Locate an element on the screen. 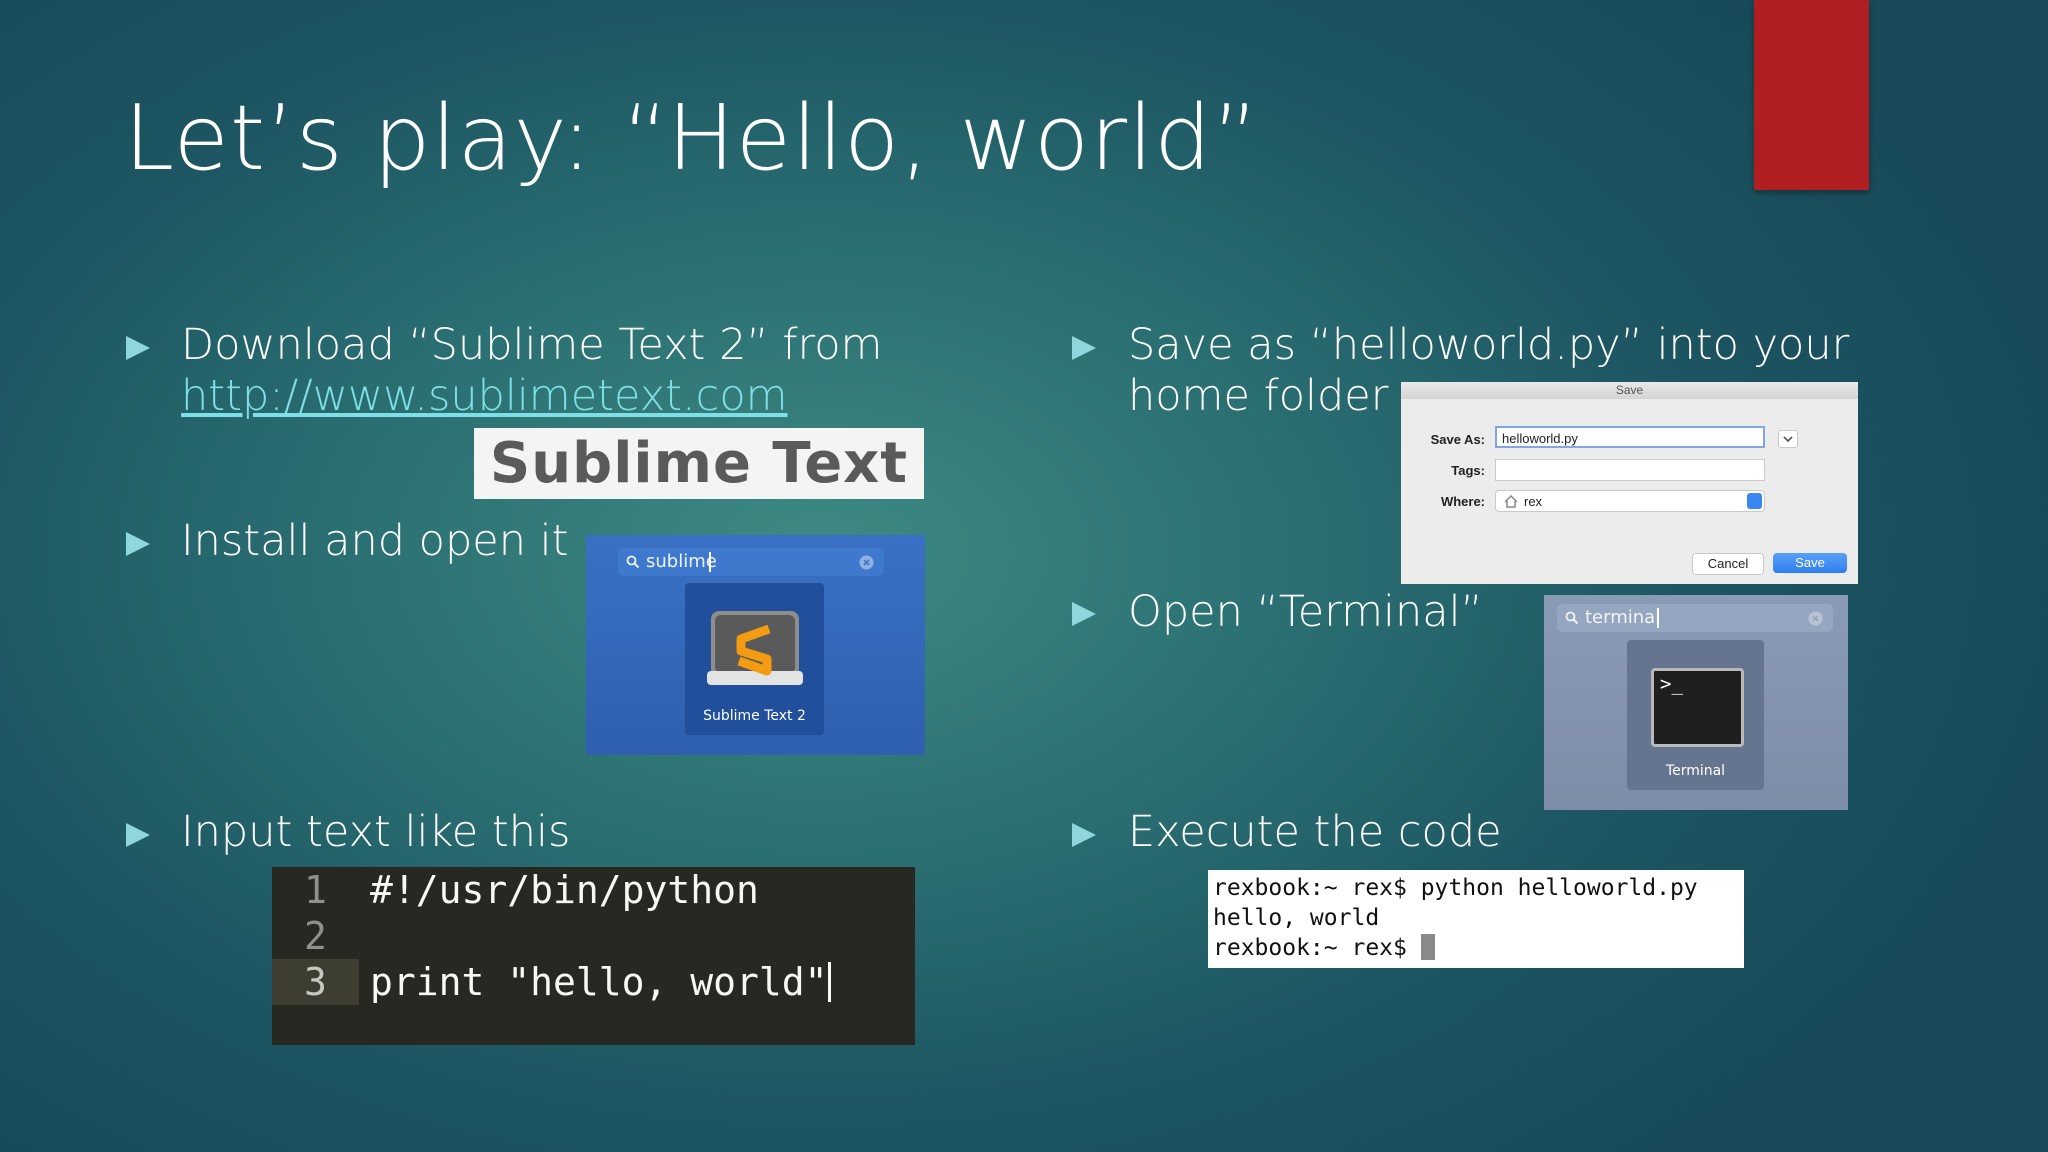 This screenshot has width=2048, height=1152. code-text: print "hello, world" is located at coordinates (599, 982).